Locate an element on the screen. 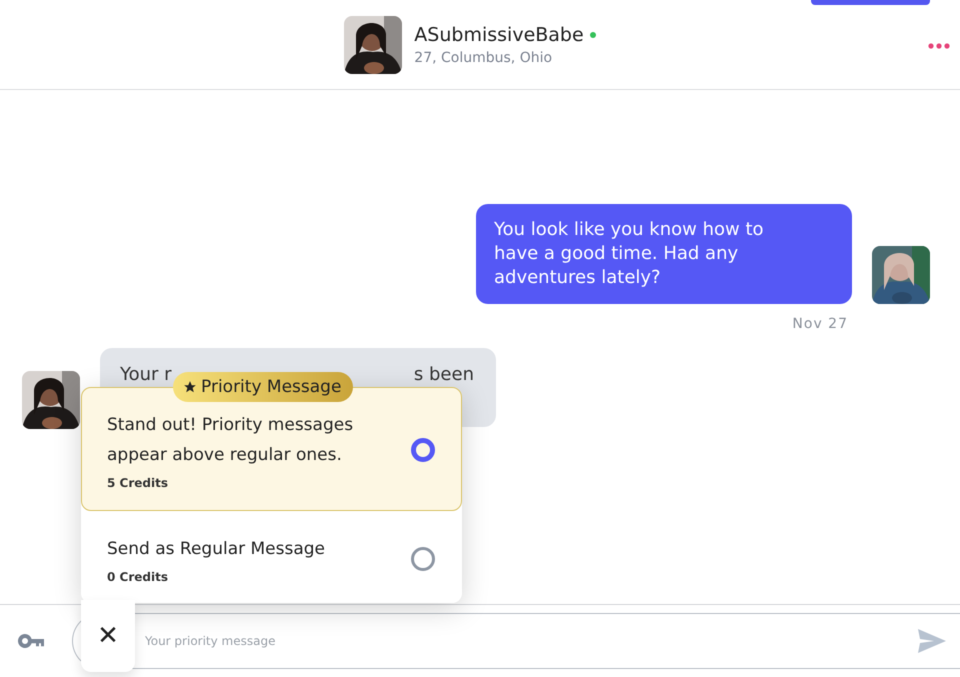 The height and width of the screenshot is (677, 960). option-title: Stand out! Priority messages appear above regular ones. is located at coordinates (230, 440).